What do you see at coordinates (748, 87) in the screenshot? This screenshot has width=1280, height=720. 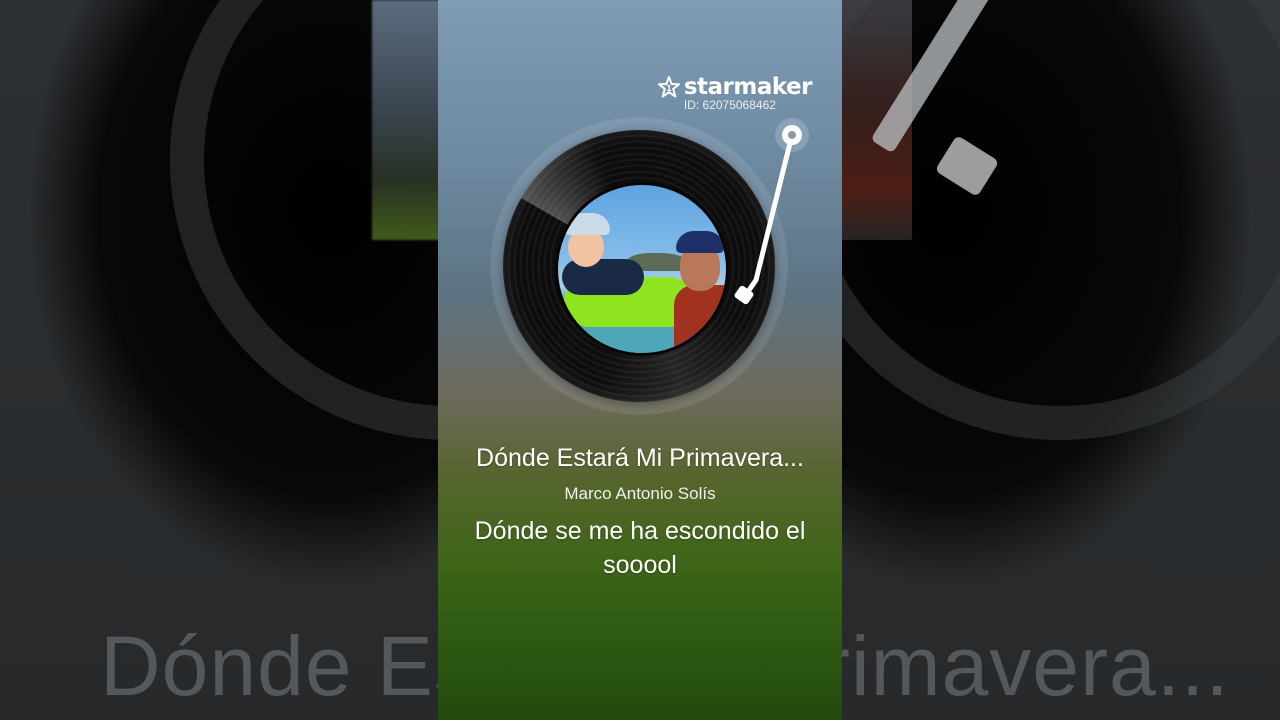 I see `brand-name: starmaker` at bounding box center [748, 87].